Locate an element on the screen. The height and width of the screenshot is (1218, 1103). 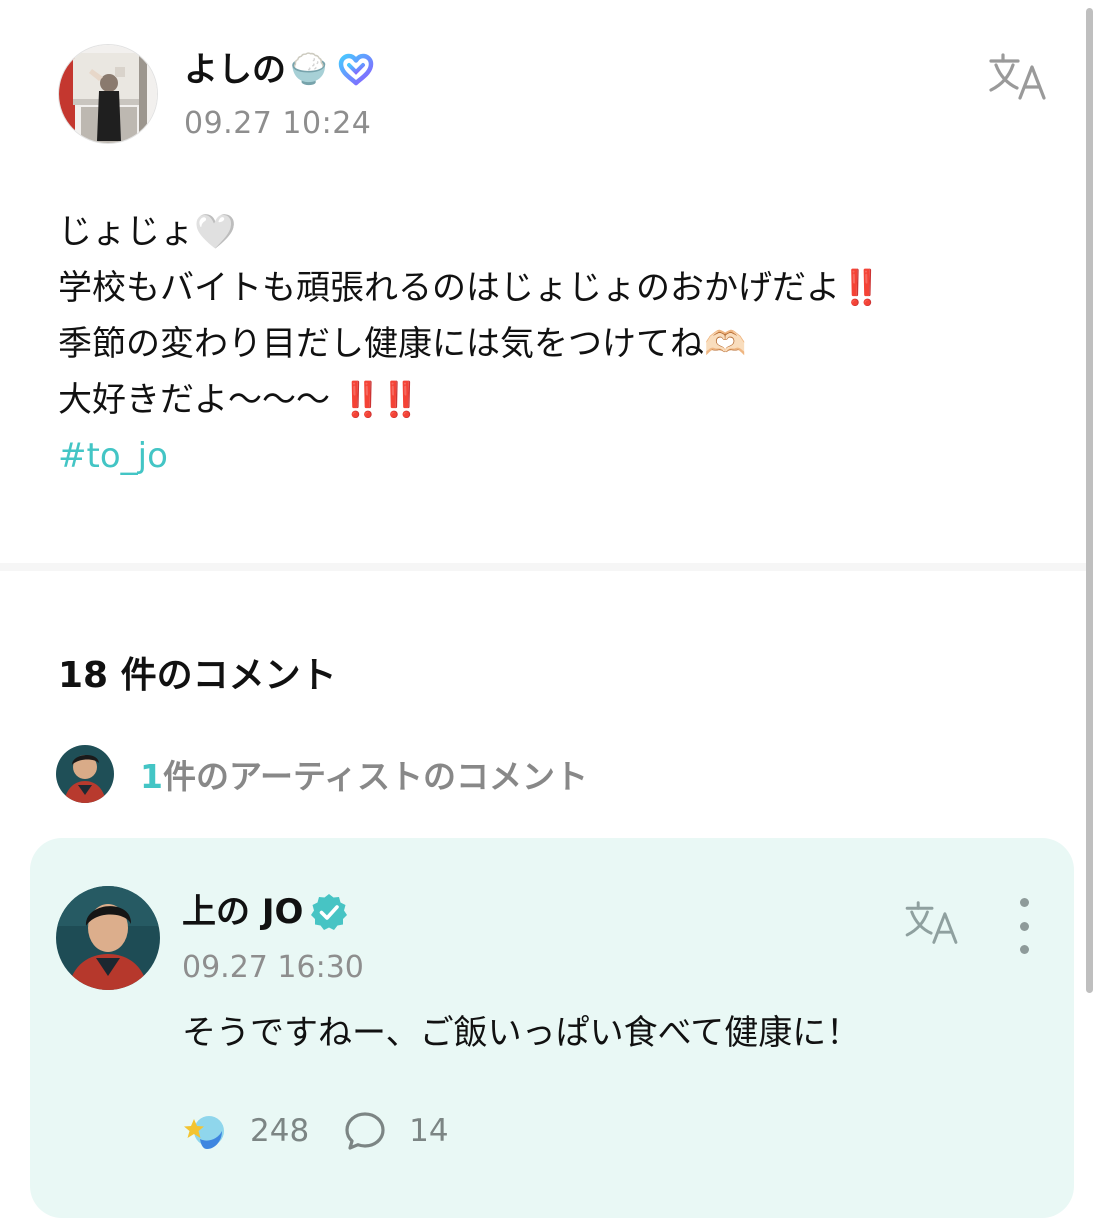
author-avatar is located at coordinates (108, 94).